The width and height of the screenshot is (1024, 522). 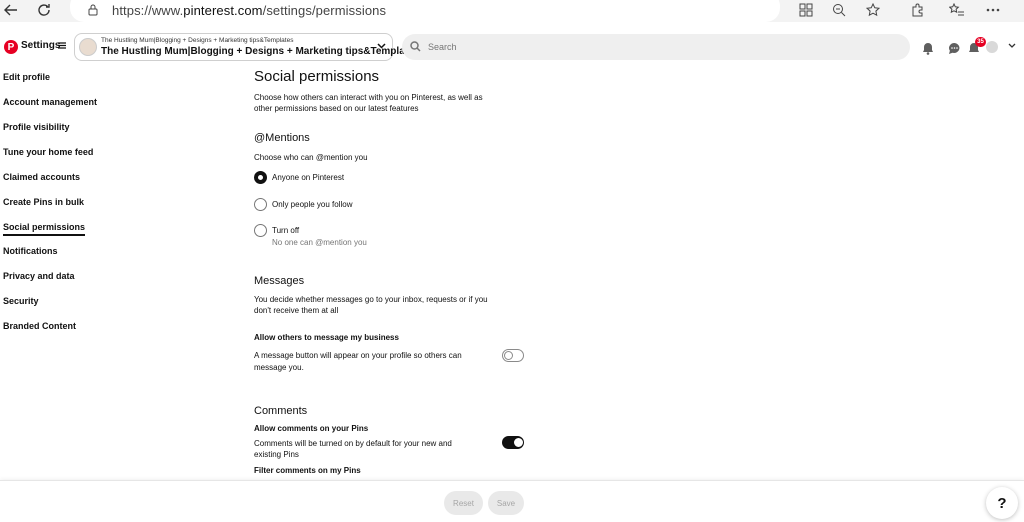 What do you see at coordinates (286, 230) in the screenshot?
I see `radio-label: Turn off` at bounding box center [286, 230].